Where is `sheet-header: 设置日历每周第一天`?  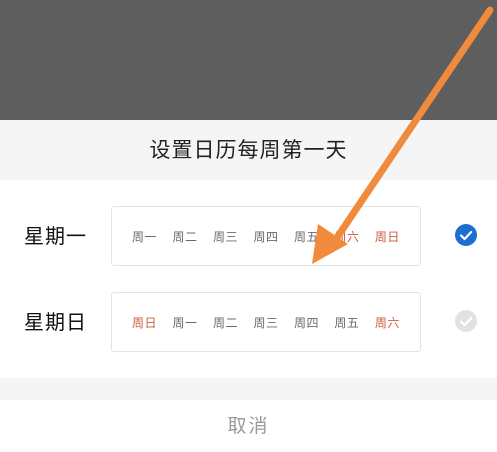 sheet-header: 设置日历每周第一天 is located at coordinates (248, 150).